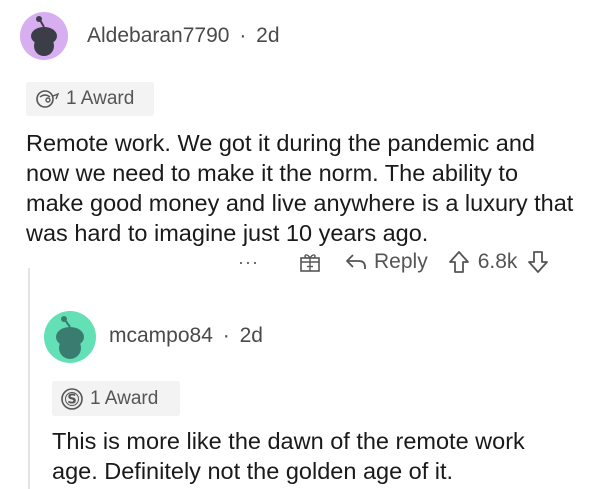  I want to click on reply-button: Reply, so click(401, 262).